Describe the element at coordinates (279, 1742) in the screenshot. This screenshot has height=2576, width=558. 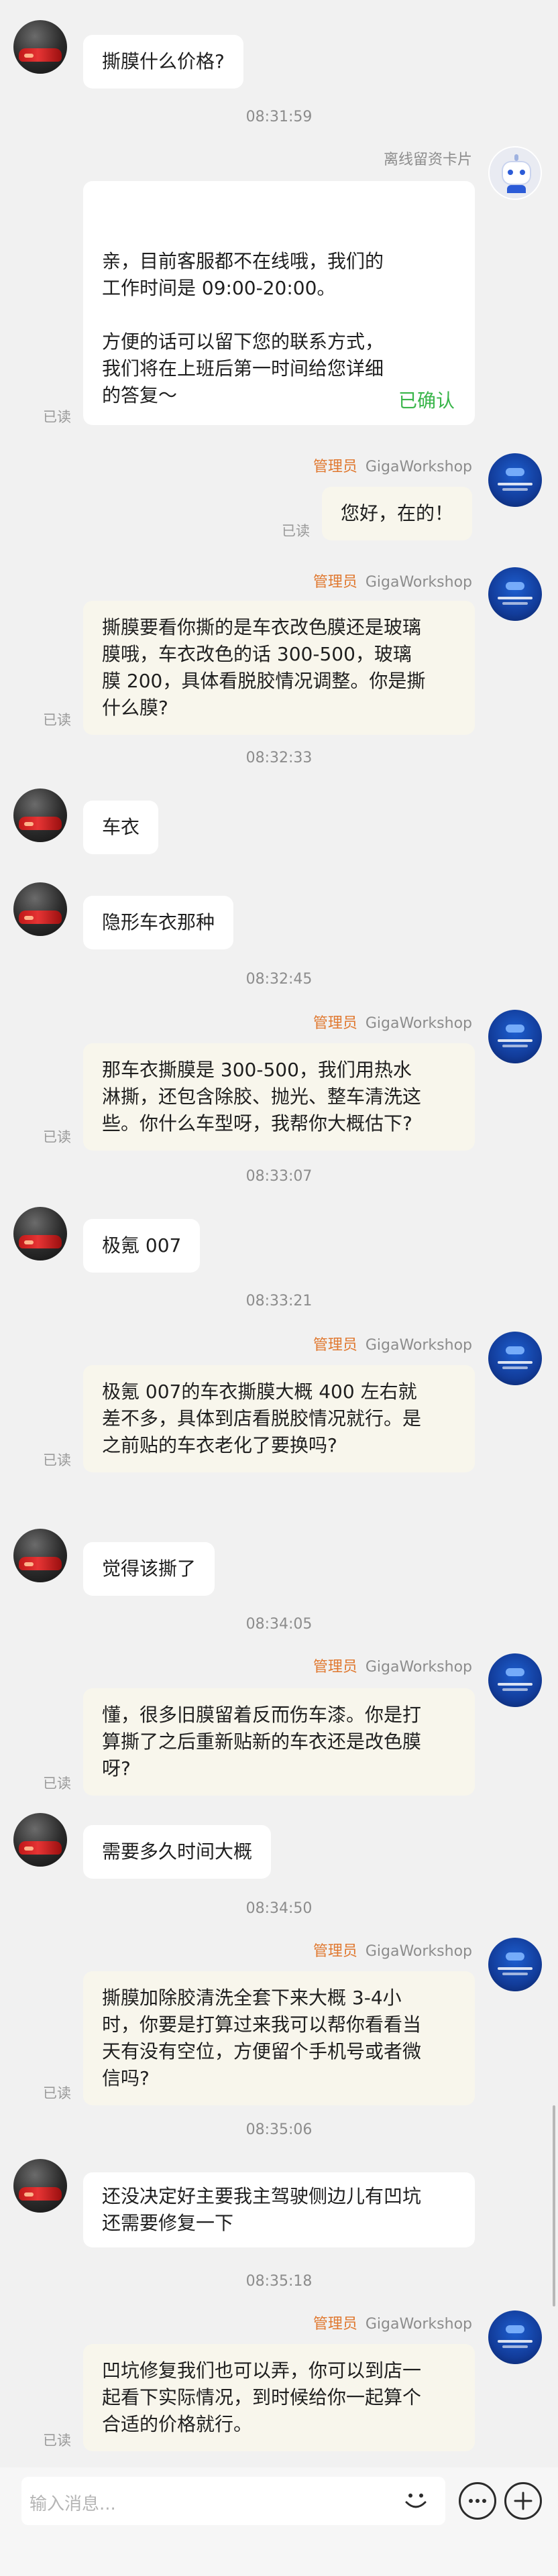
I see `staff-message: 懂，很多旧膜留着反而伤车漆。你是打 算撕了之后重新贴新的车衣还是改色膜 呀?` at that location.